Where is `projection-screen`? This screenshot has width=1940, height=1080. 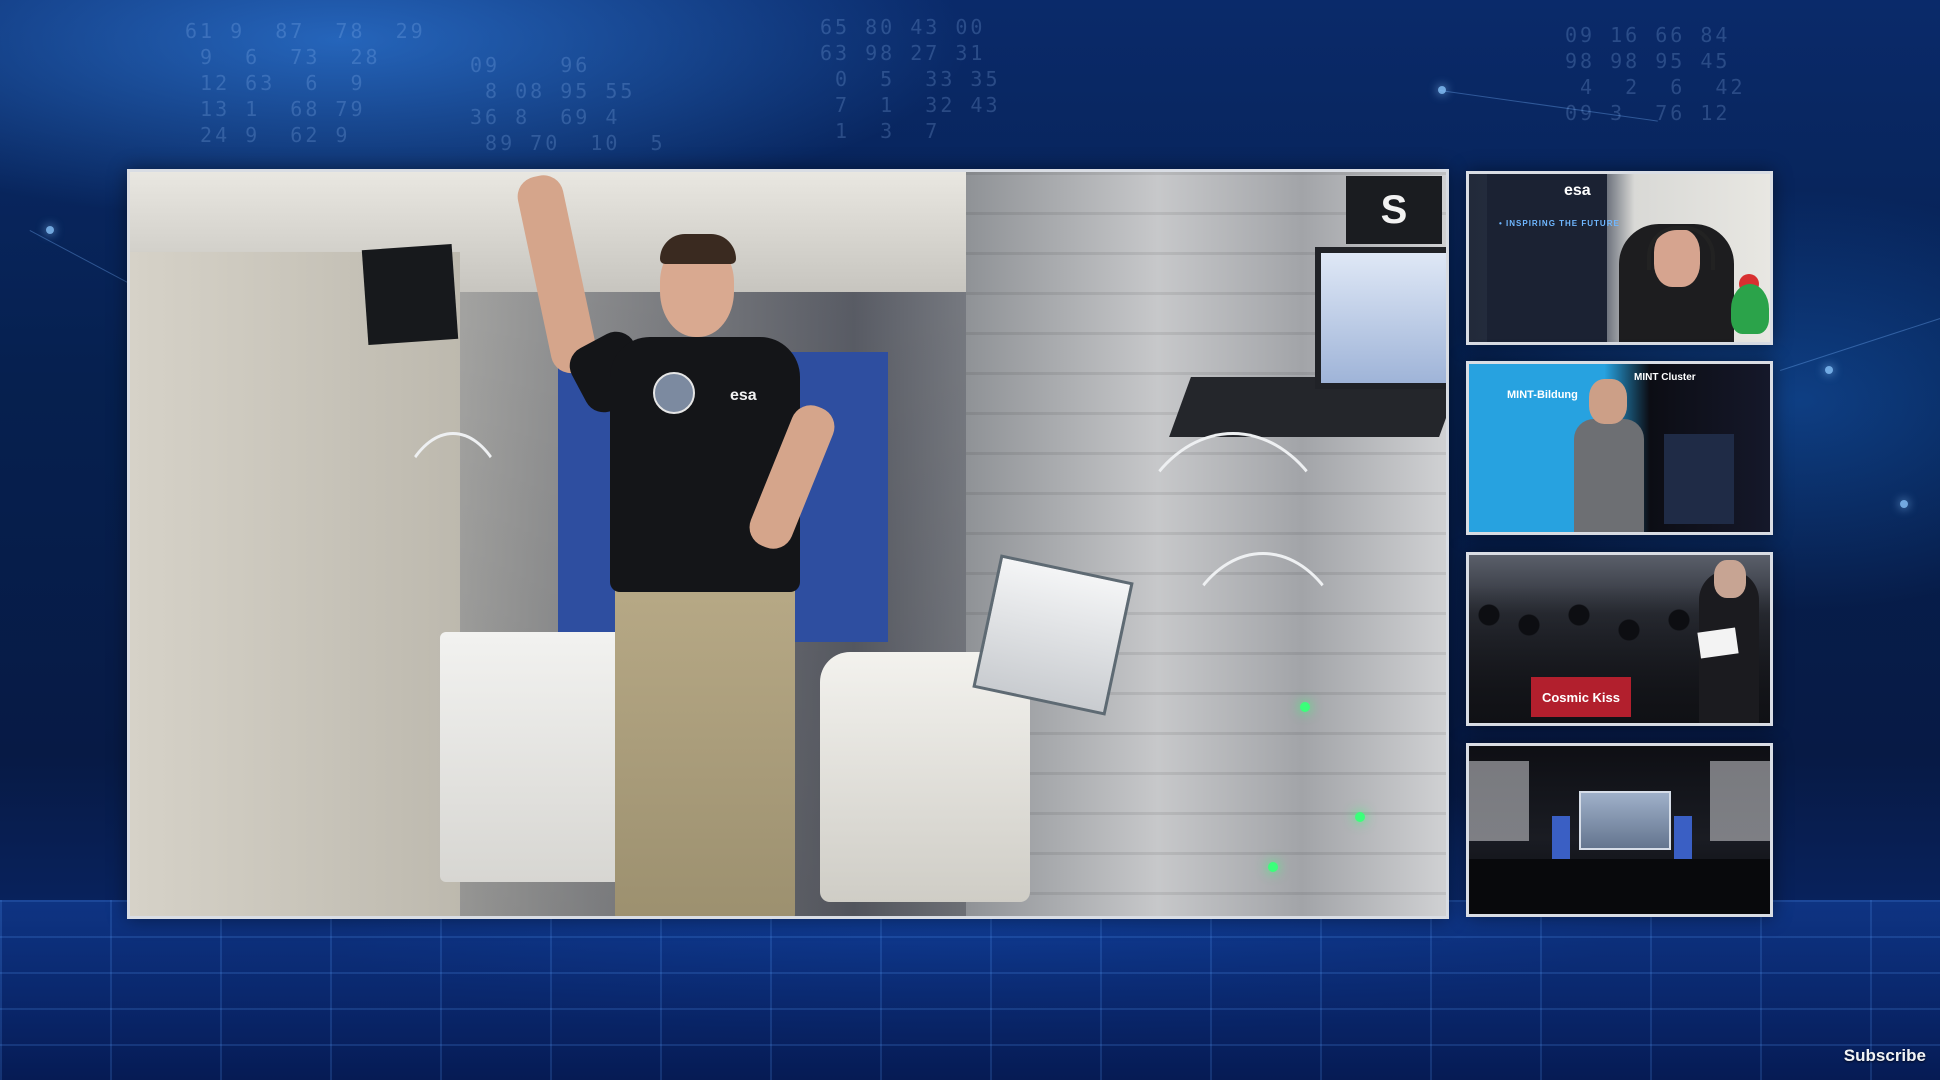
projection-screen is located at coordinates (1625, 820).